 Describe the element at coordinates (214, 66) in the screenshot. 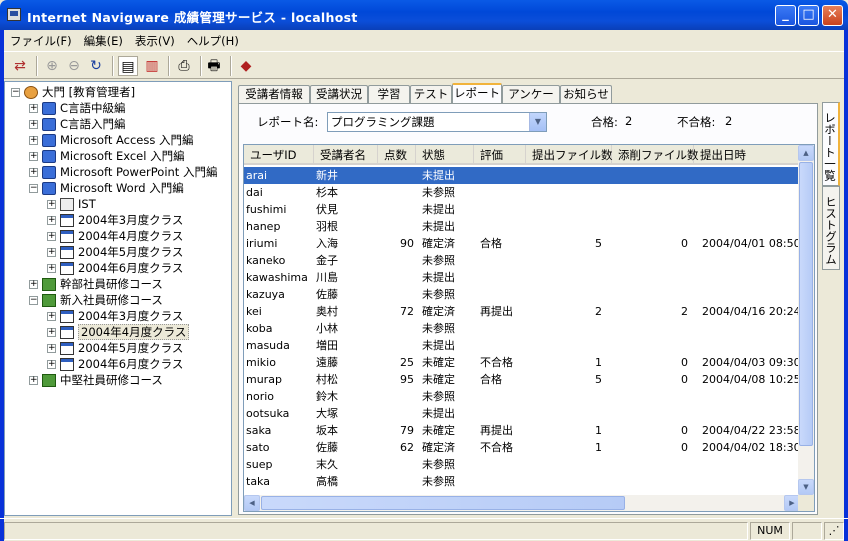

I see `print-icon: 🖶` at that location.